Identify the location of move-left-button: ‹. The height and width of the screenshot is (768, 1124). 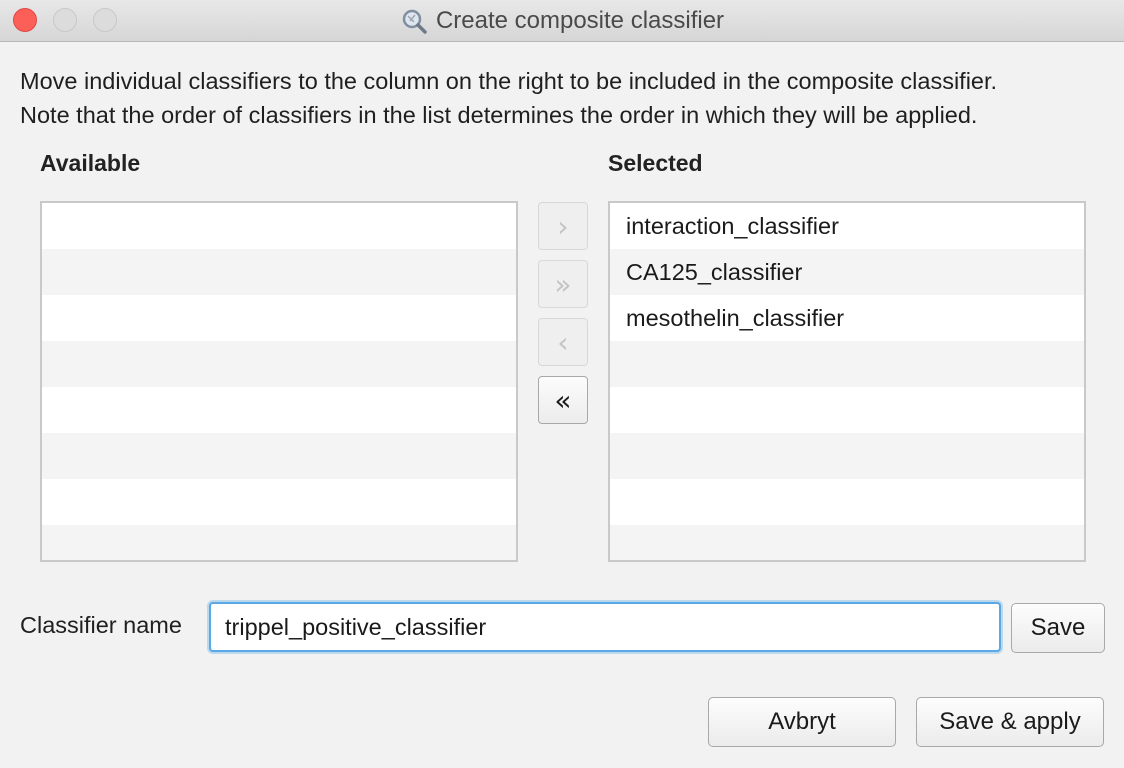
(563, 342).